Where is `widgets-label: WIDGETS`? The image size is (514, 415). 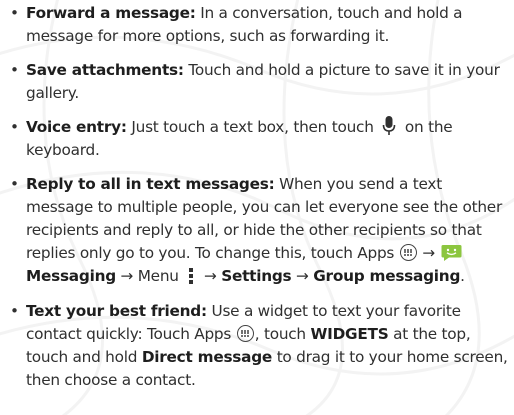 widgets-label: WIDGETS is located at coordinates (349, 334).